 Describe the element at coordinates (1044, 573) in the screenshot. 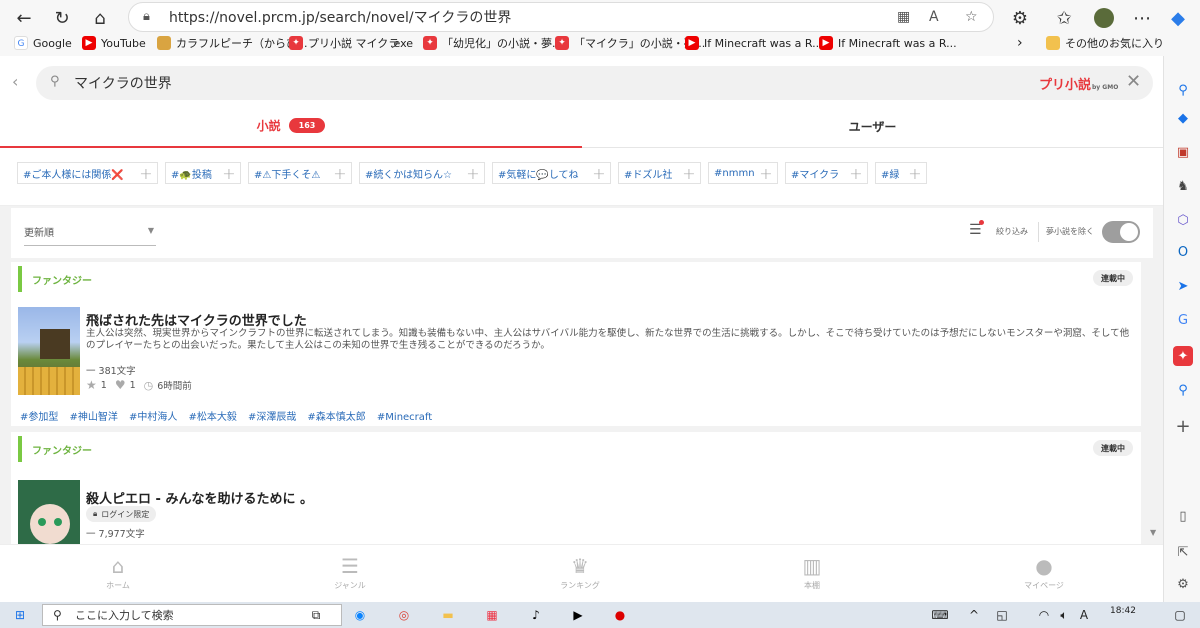

I see `nav-mypage: ● マイページ` at that location.